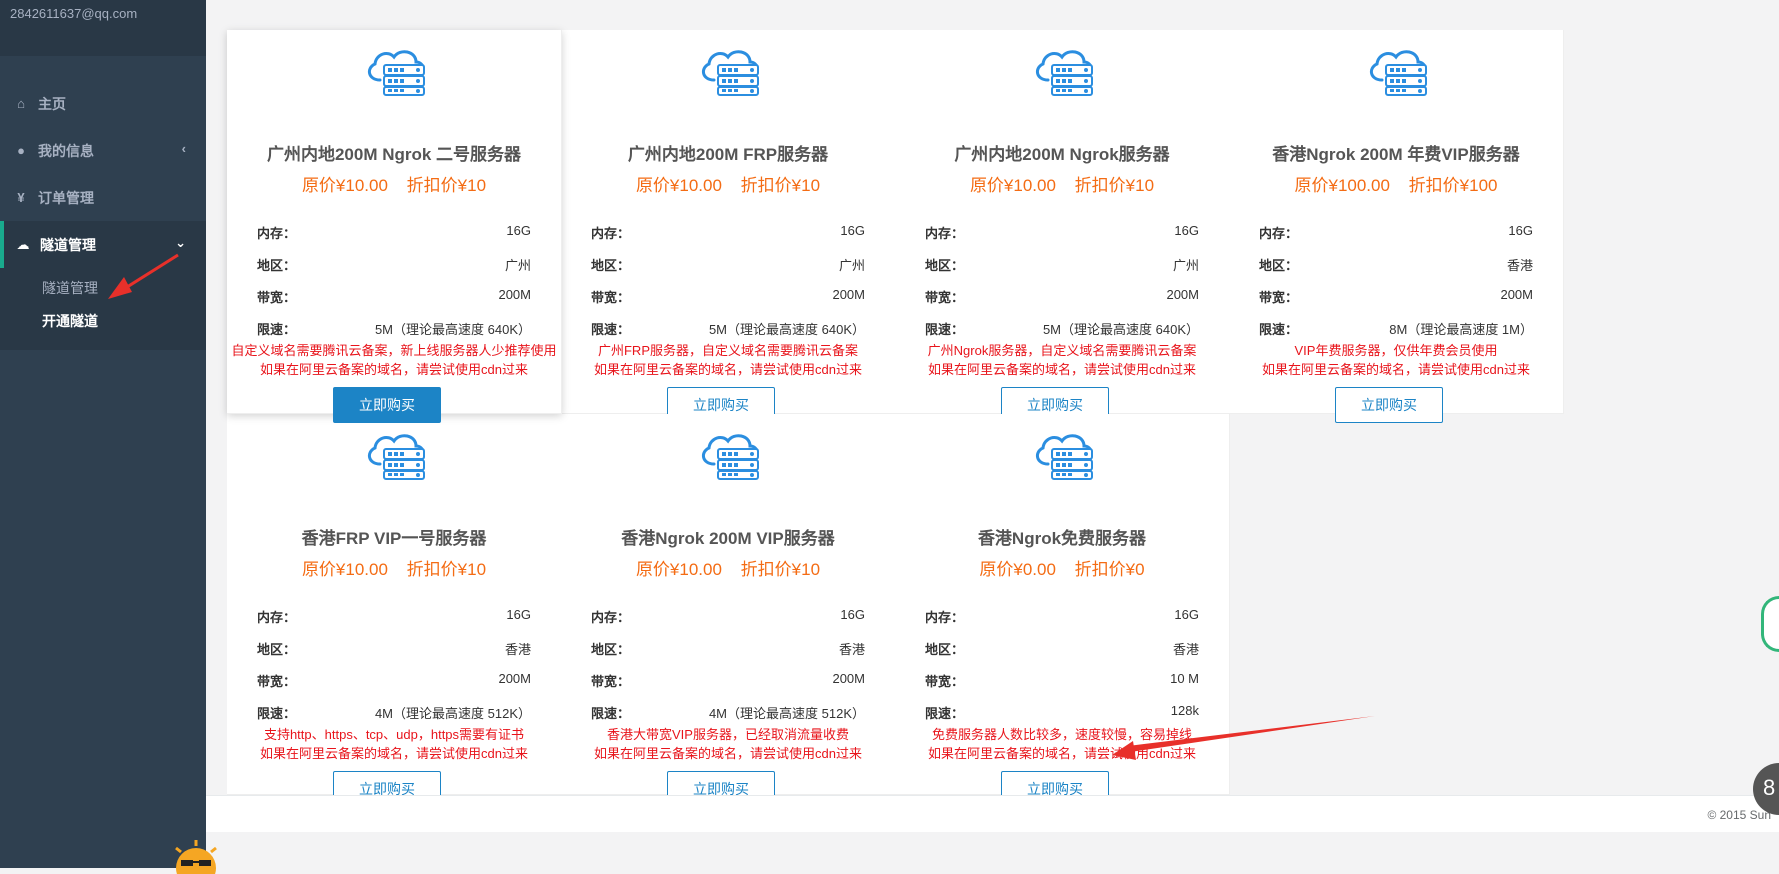 The width and height of the screenshot is (1779, 874). What do you see at coordinates (517, 265) in the screenshot?
I see `spec-value: 广州` at bounding box center [517, 265].